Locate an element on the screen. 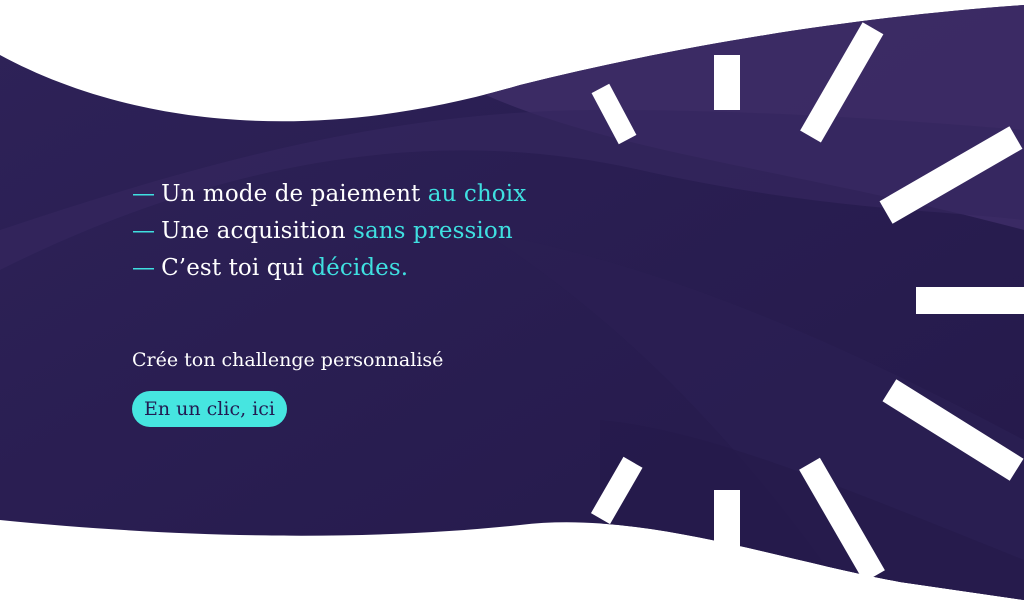 This screenshot has width=1024, height=600. feature-item: — Une acquisition sans pression is located at coordinates (392, 231).